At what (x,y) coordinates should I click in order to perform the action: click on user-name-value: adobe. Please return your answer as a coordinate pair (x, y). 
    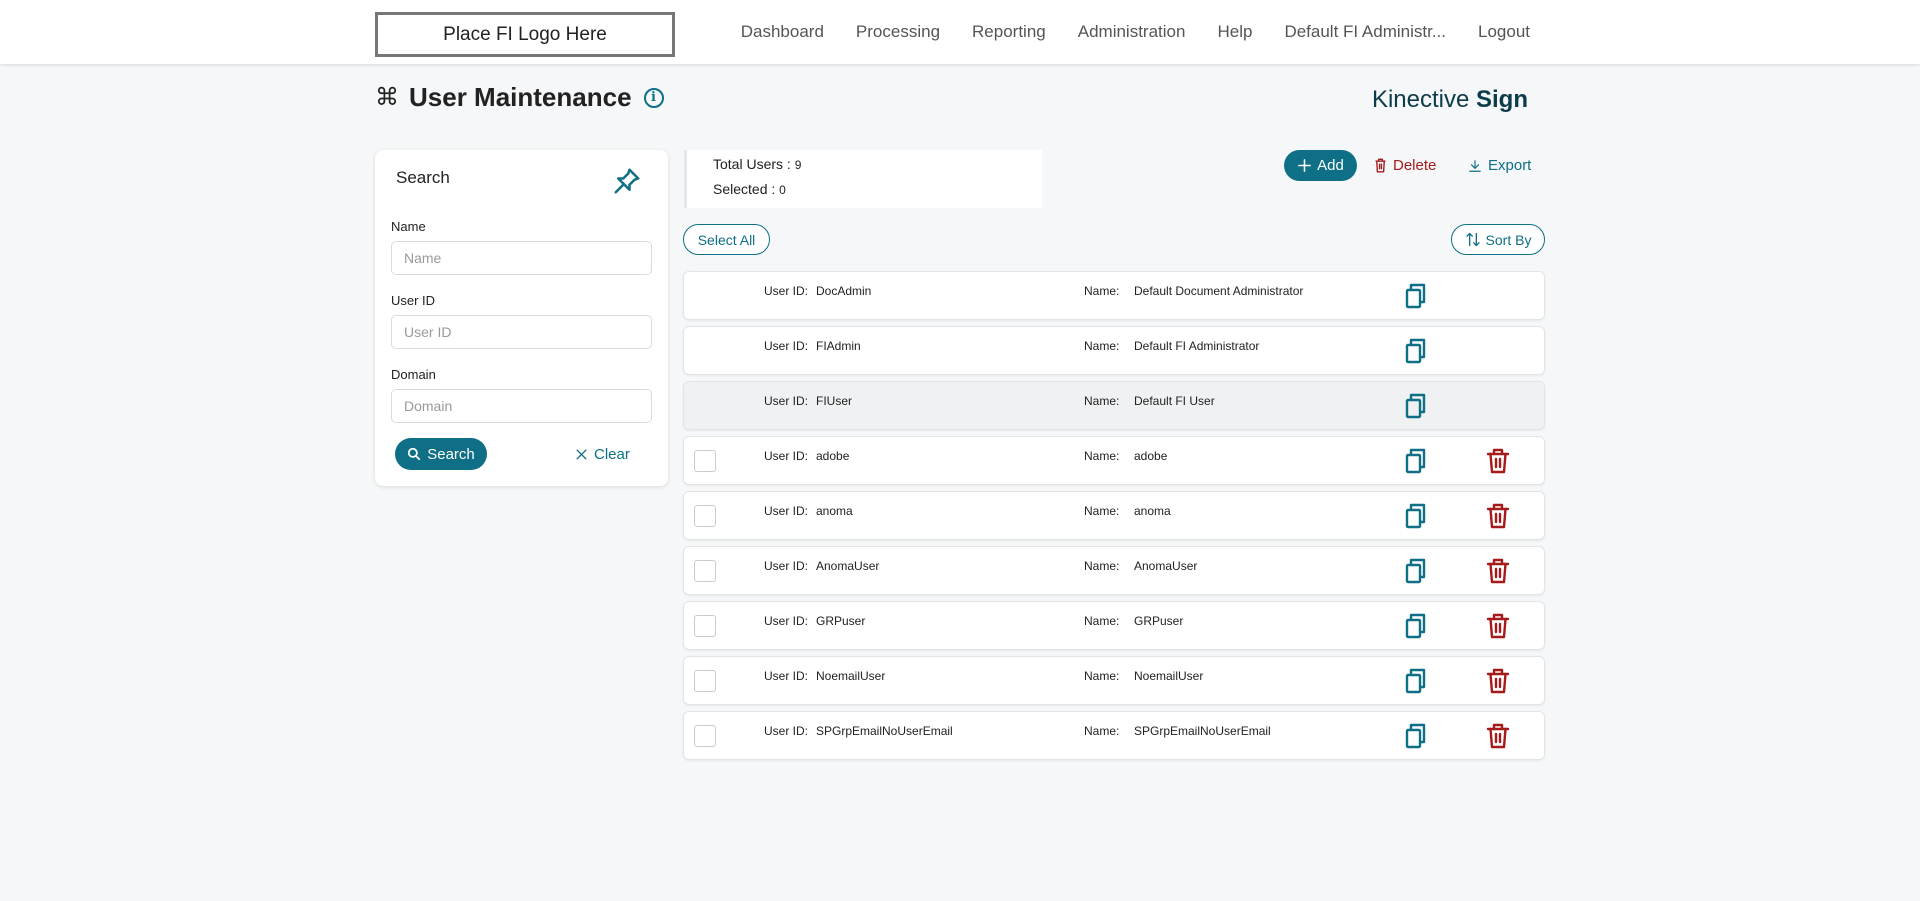
    Looking at the image, I should click on (1151, 456).